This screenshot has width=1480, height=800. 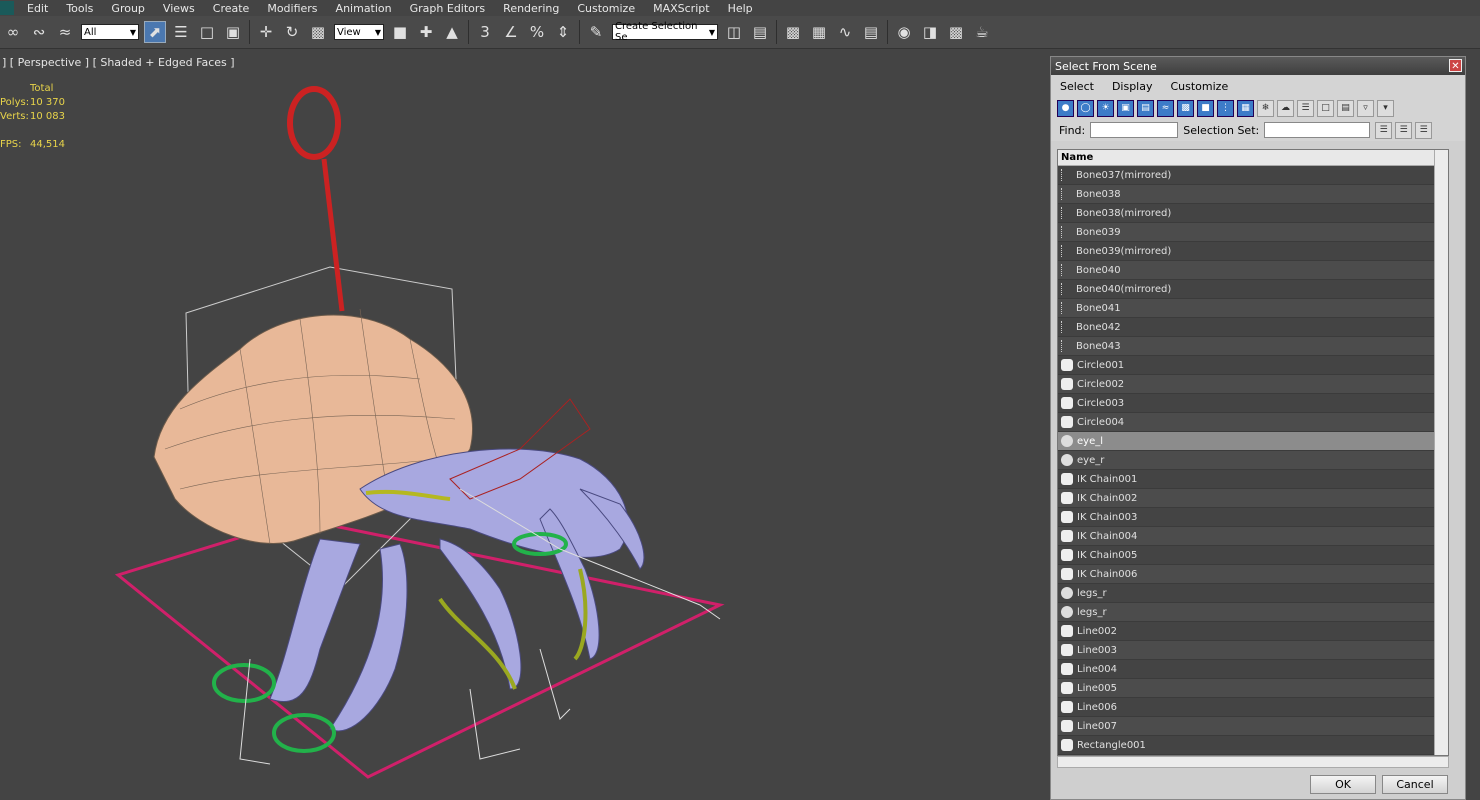 I want to click on object-row: Bone038(mirrored), so click(x=1253, y=213).